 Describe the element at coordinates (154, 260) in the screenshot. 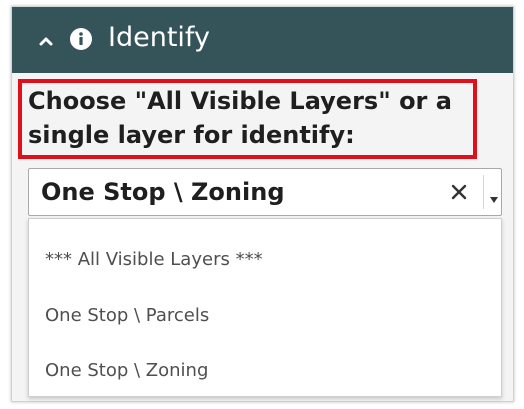

I see `option-all-visible-layers: *** All Visible Layers ***` at that location.